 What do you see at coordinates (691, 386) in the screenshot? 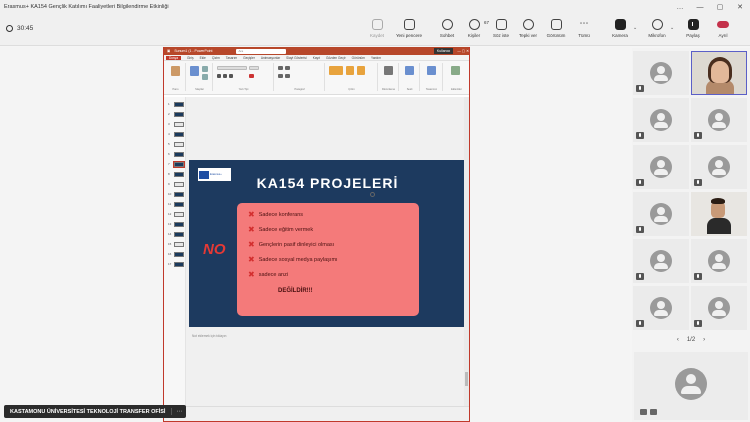
I see `self-view-tile` at bounding box center [691, 386].